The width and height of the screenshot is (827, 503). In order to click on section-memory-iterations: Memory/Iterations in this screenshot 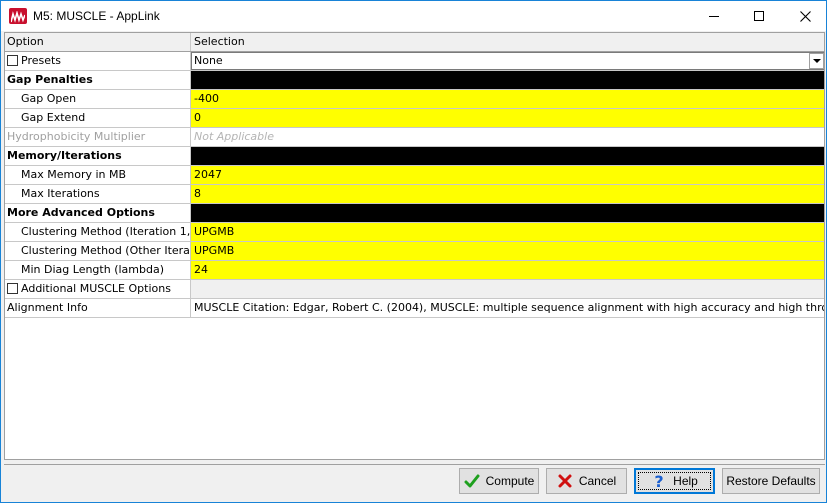, I will do `click(98, 156)`.